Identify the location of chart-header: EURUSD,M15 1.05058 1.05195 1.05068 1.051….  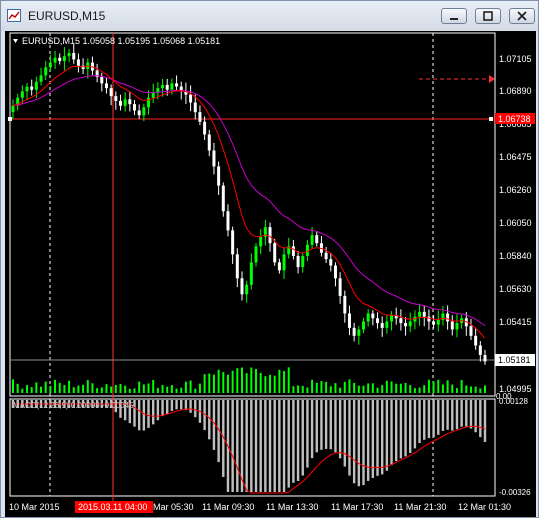
(121, 41).